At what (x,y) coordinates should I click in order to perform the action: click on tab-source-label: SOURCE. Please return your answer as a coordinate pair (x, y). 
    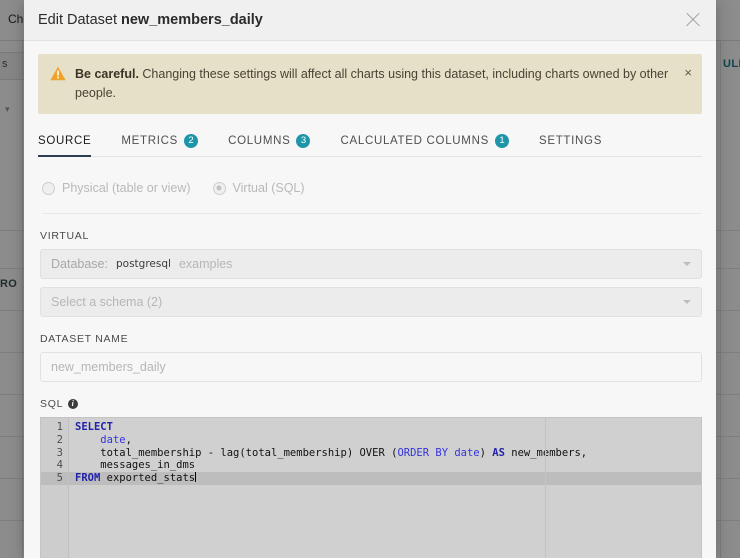
    Looking at the image, I should click on (65, 141).